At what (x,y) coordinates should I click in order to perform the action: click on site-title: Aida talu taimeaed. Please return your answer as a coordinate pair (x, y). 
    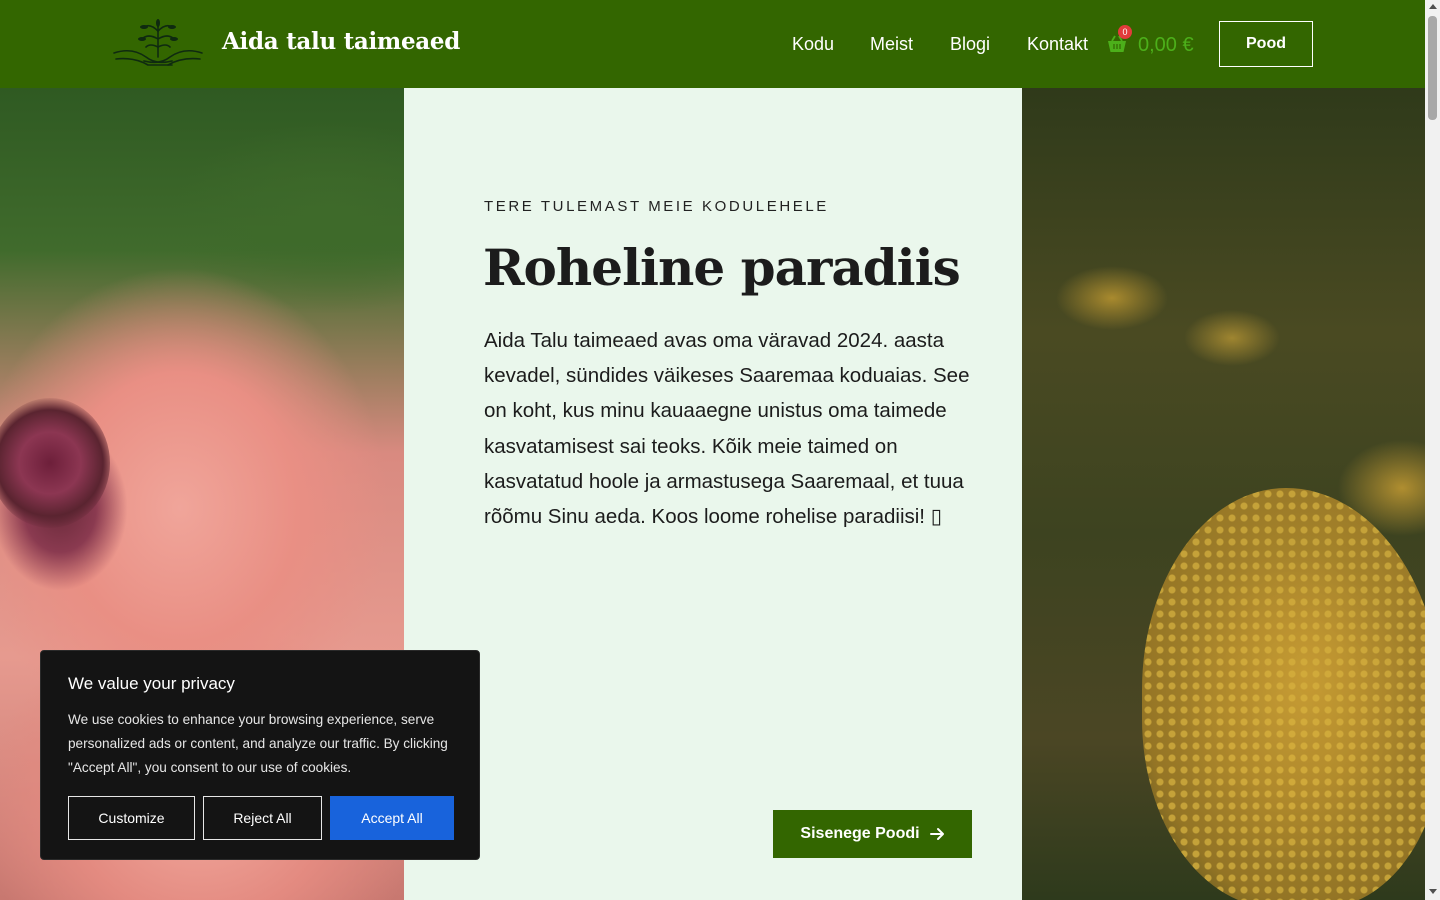
    Looking at the image, I should click on (341, 41).